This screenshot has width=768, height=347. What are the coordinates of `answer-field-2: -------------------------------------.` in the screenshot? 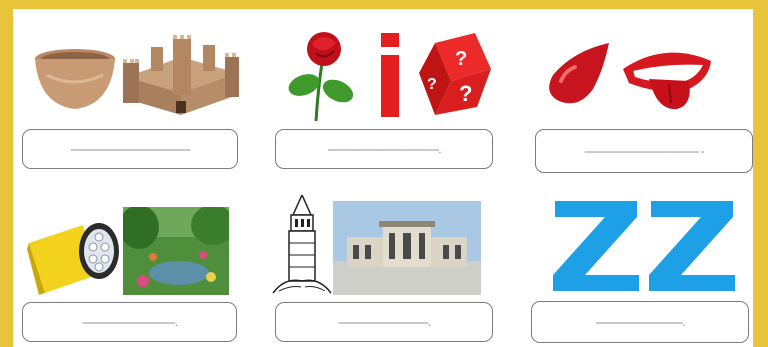 It's located at (384, 149).